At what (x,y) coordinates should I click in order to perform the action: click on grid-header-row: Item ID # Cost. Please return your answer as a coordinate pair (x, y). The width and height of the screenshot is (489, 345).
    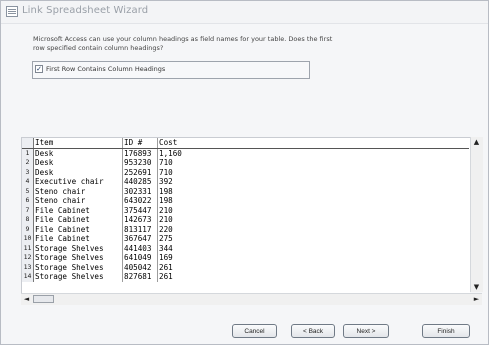
    Looking at the image, I should click on (245, 143).